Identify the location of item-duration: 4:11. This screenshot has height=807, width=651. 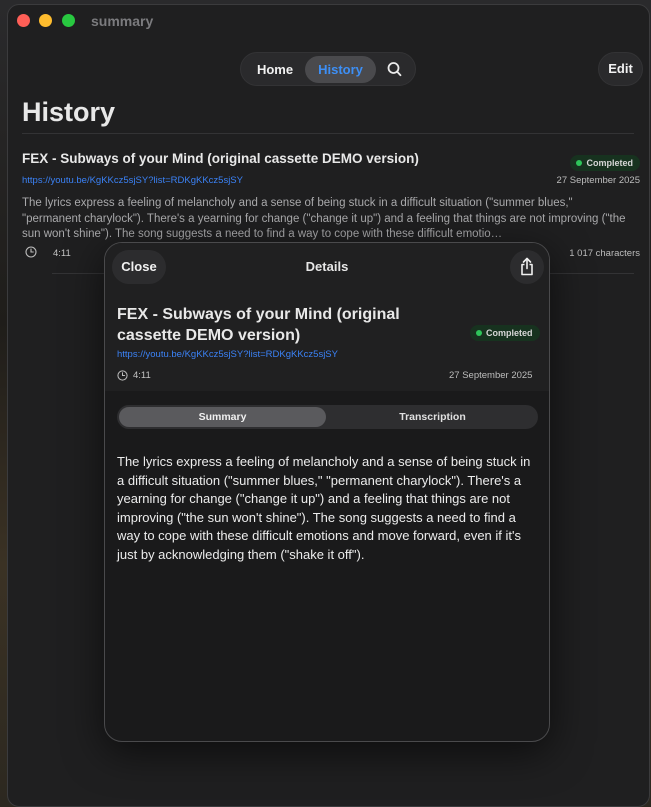
(62, 253).